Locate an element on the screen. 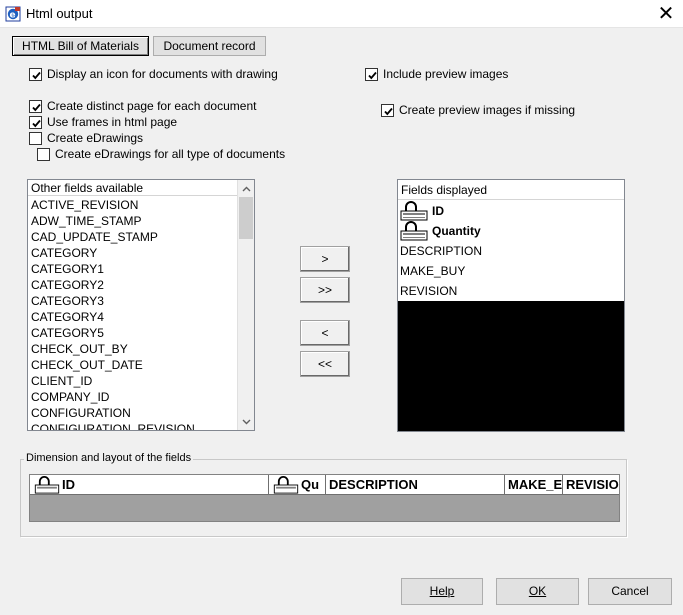 The height and width of the screenshot is (615, 683). include-preview-checkbox: Include preview images is located at coordinates (436, 74).